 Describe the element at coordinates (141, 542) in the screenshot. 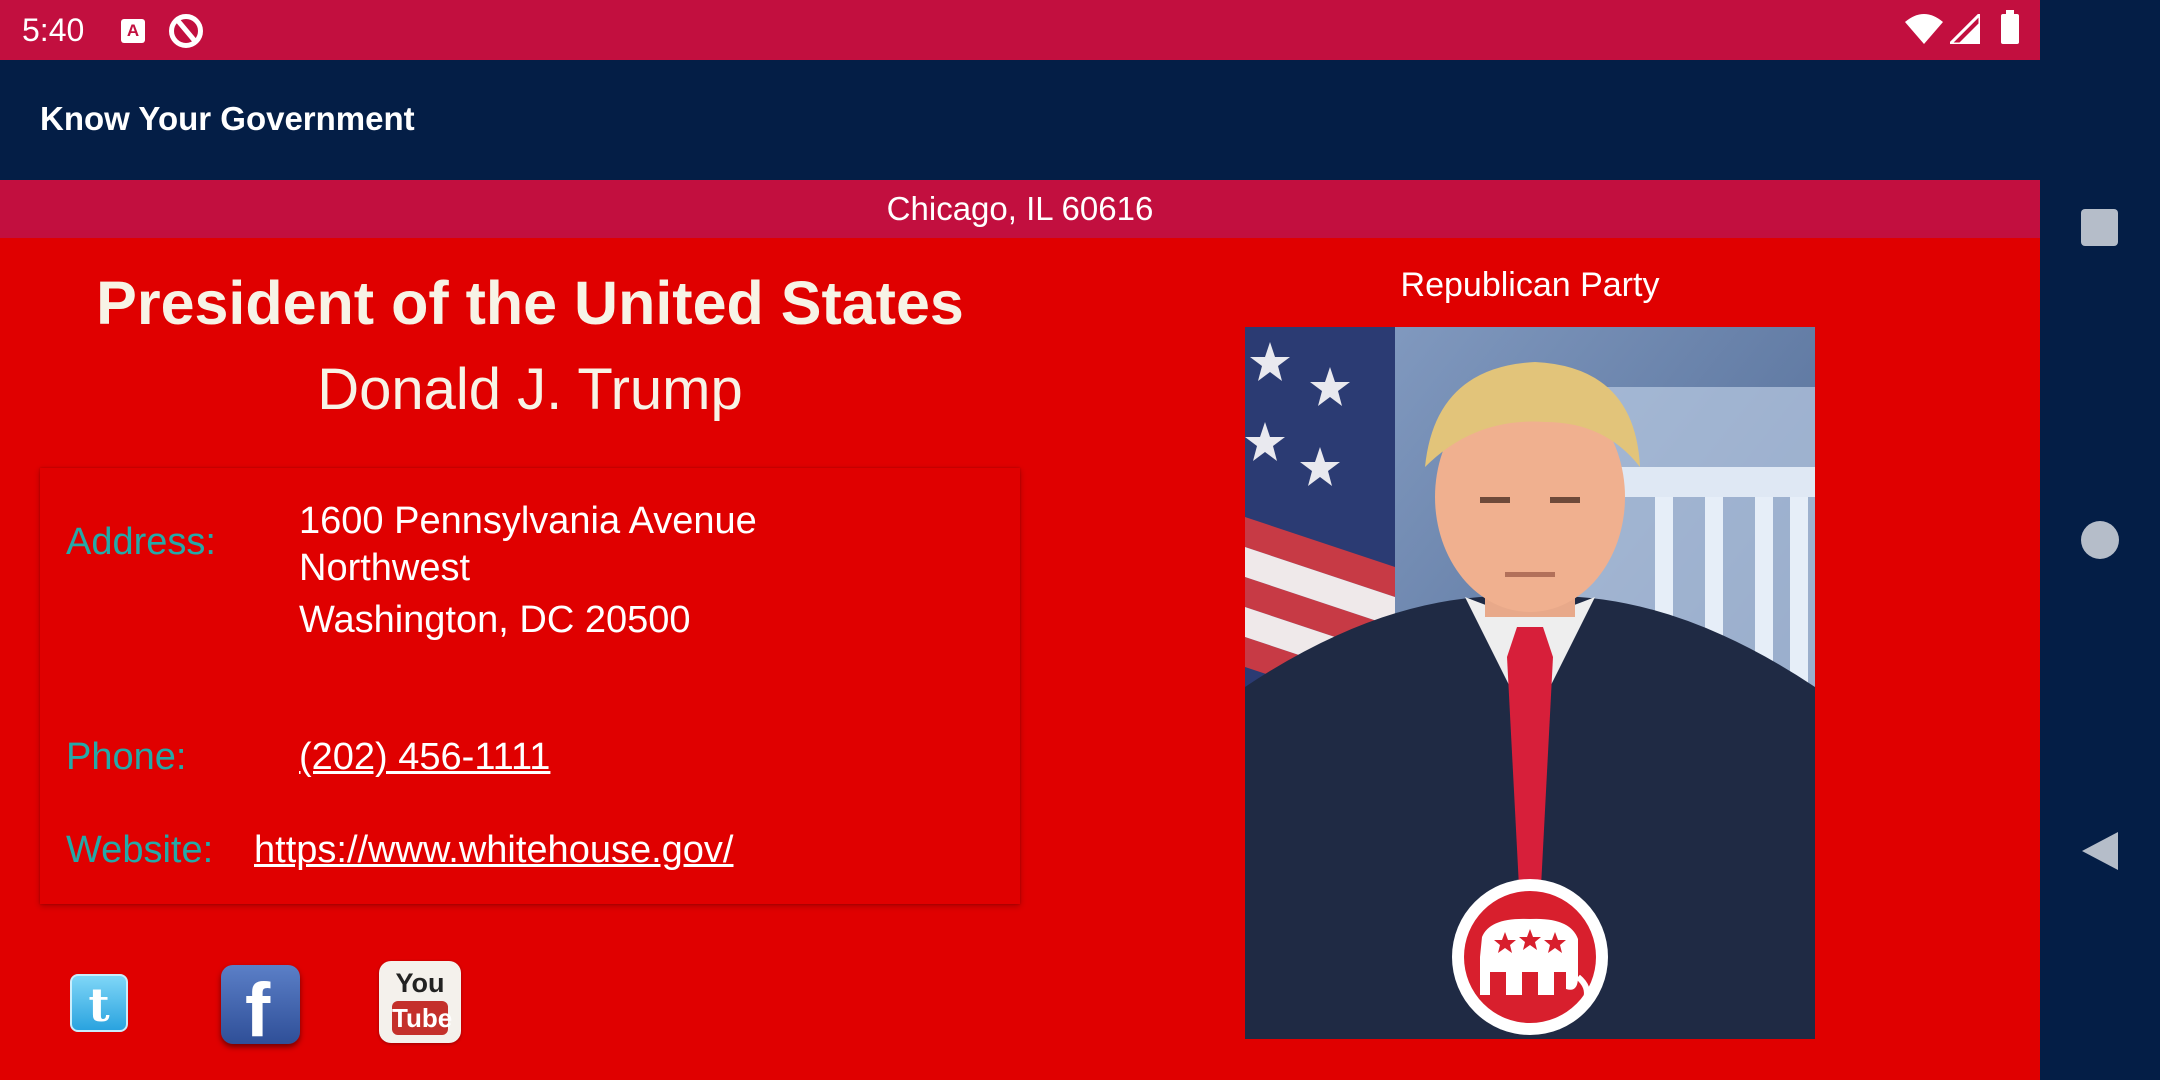

I see `address-label: Address:` at that location.